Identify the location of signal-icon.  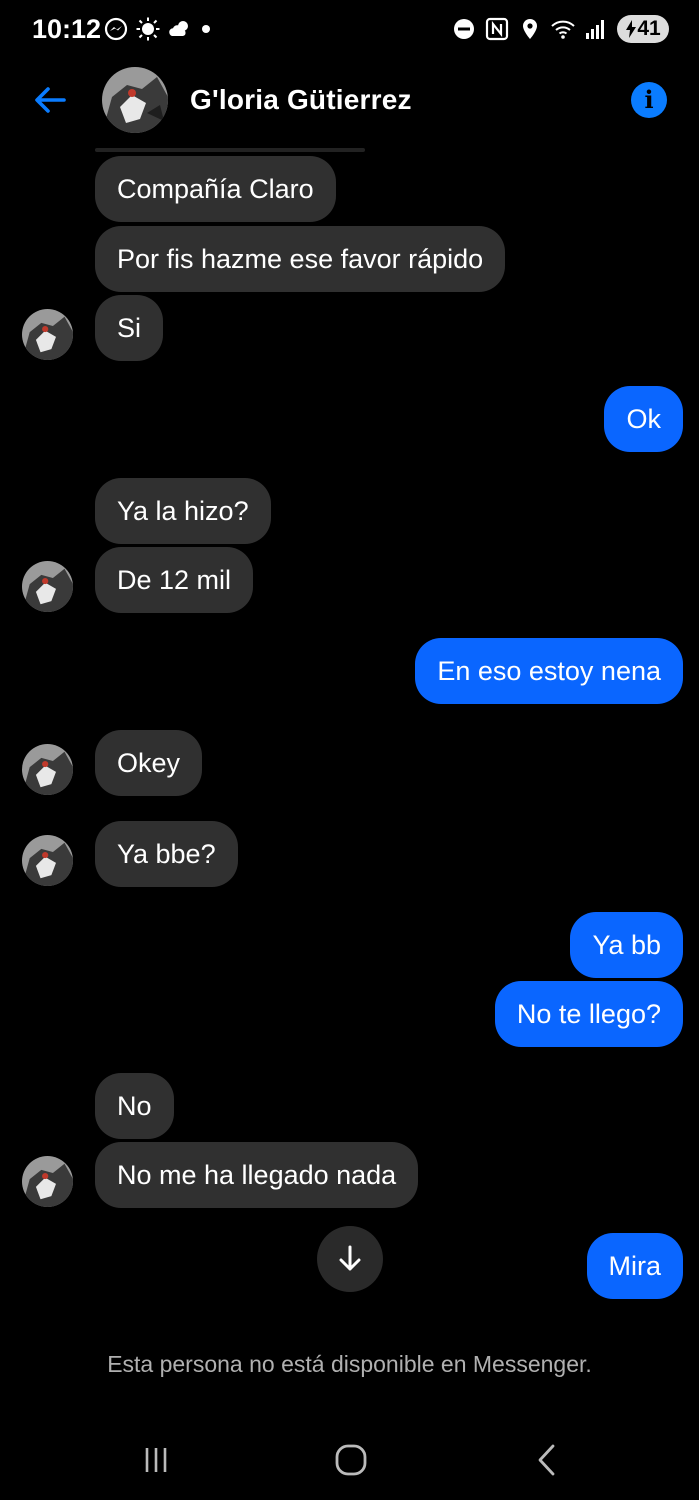
(595, 29).